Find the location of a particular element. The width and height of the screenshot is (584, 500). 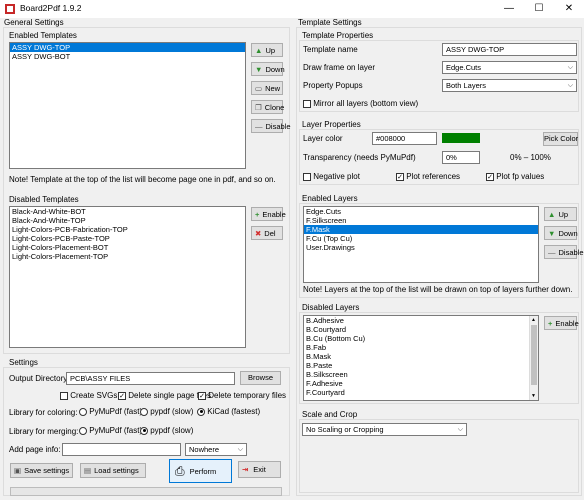

list-item: F.Cu (Top Cu) is located at coordinates (421, 238).